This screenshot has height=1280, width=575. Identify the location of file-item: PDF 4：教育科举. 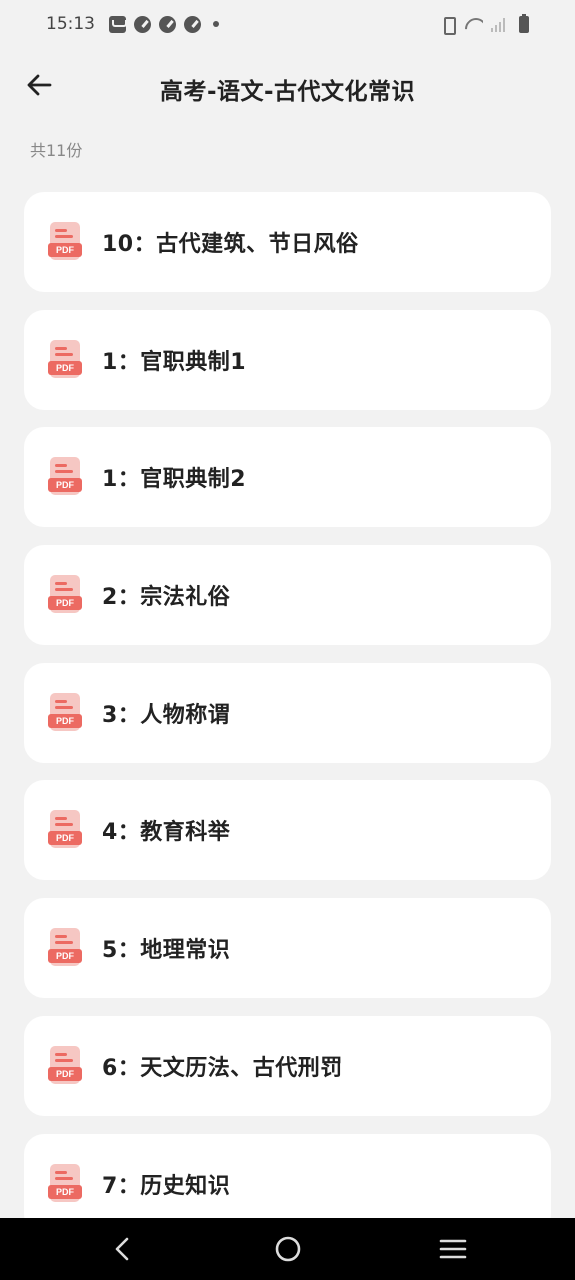
(287, 830).